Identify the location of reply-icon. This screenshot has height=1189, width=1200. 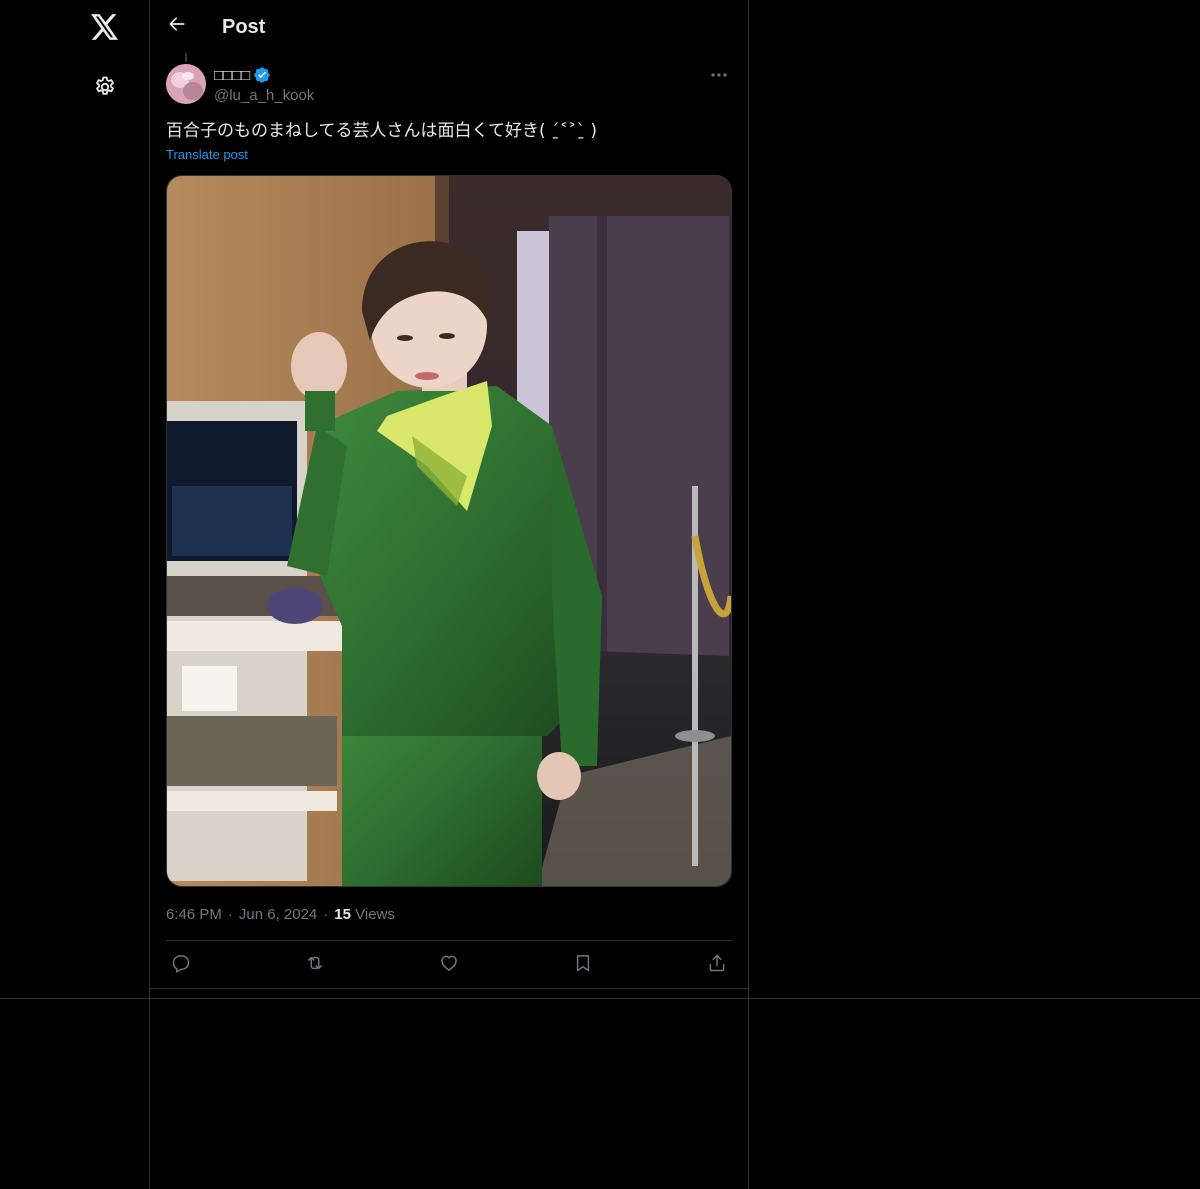
(181, 965).